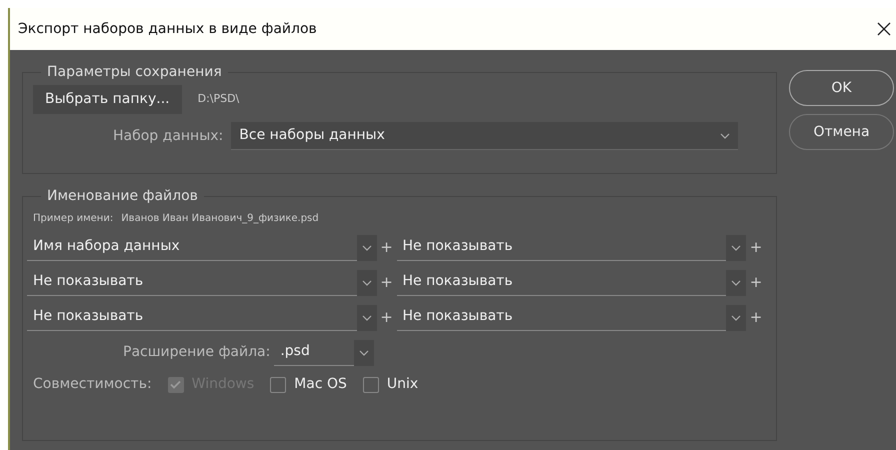 This screenshot has width=896, height=450. Describe the element at coordinates (192, 247) in the screenshot. I see `naming-field: Имя набора данных` at that location.